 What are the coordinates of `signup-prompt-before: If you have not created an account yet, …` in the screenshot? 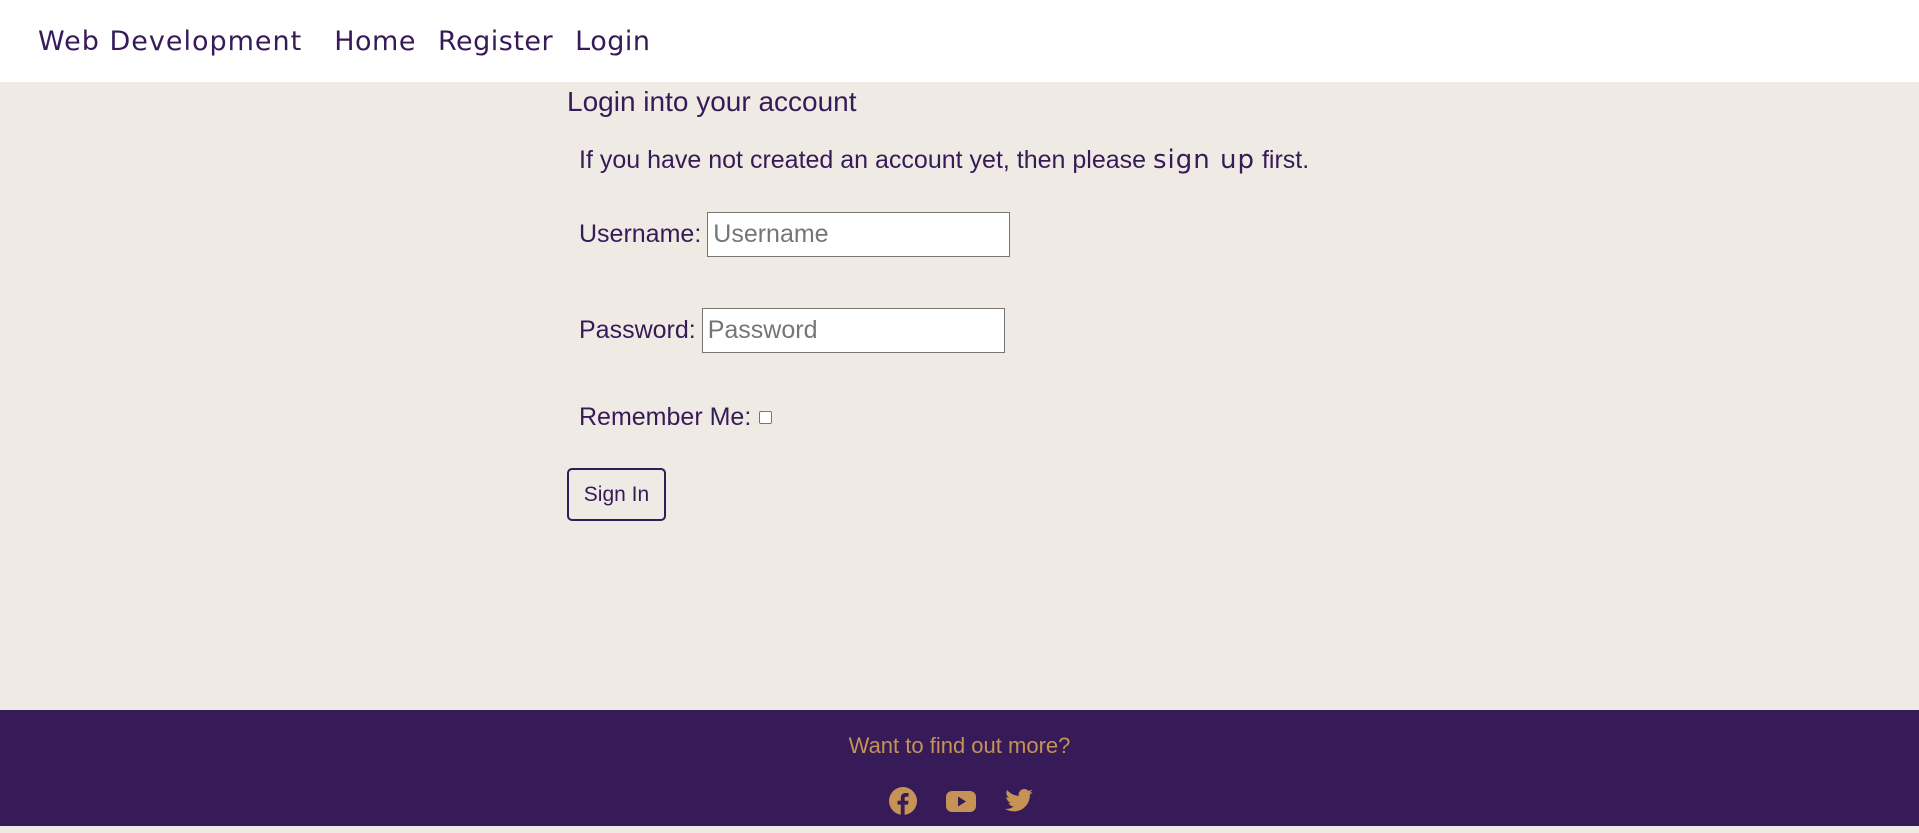 It's located at (866, 160).